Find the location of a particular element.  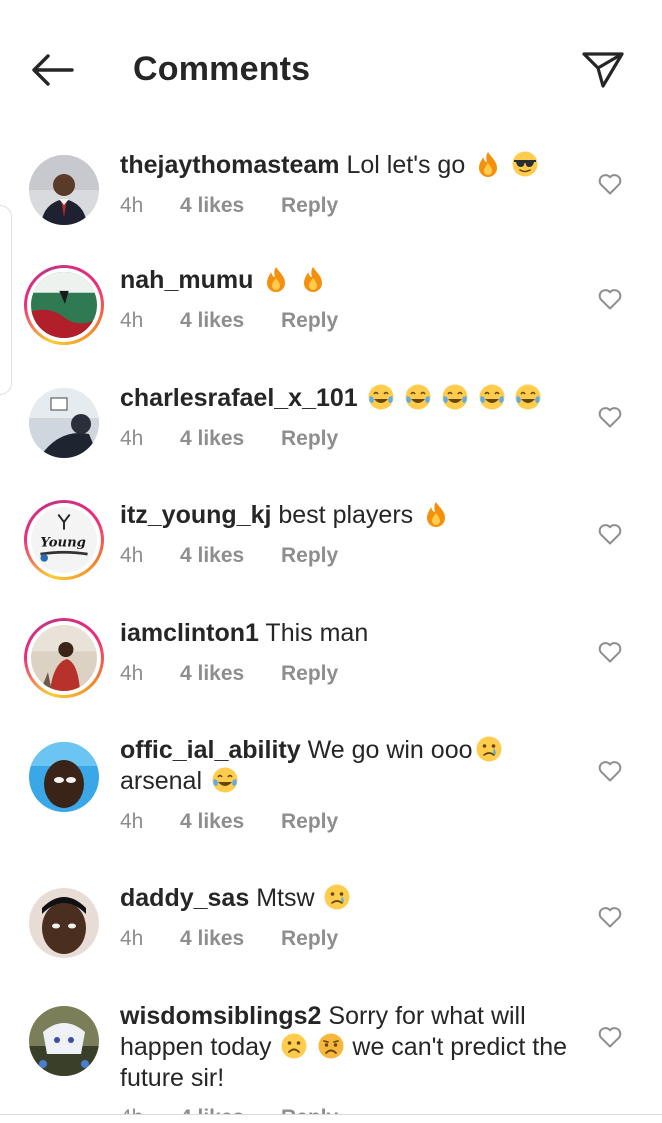

comment-body-line2: arsenal is located at coordinates (161, 781).